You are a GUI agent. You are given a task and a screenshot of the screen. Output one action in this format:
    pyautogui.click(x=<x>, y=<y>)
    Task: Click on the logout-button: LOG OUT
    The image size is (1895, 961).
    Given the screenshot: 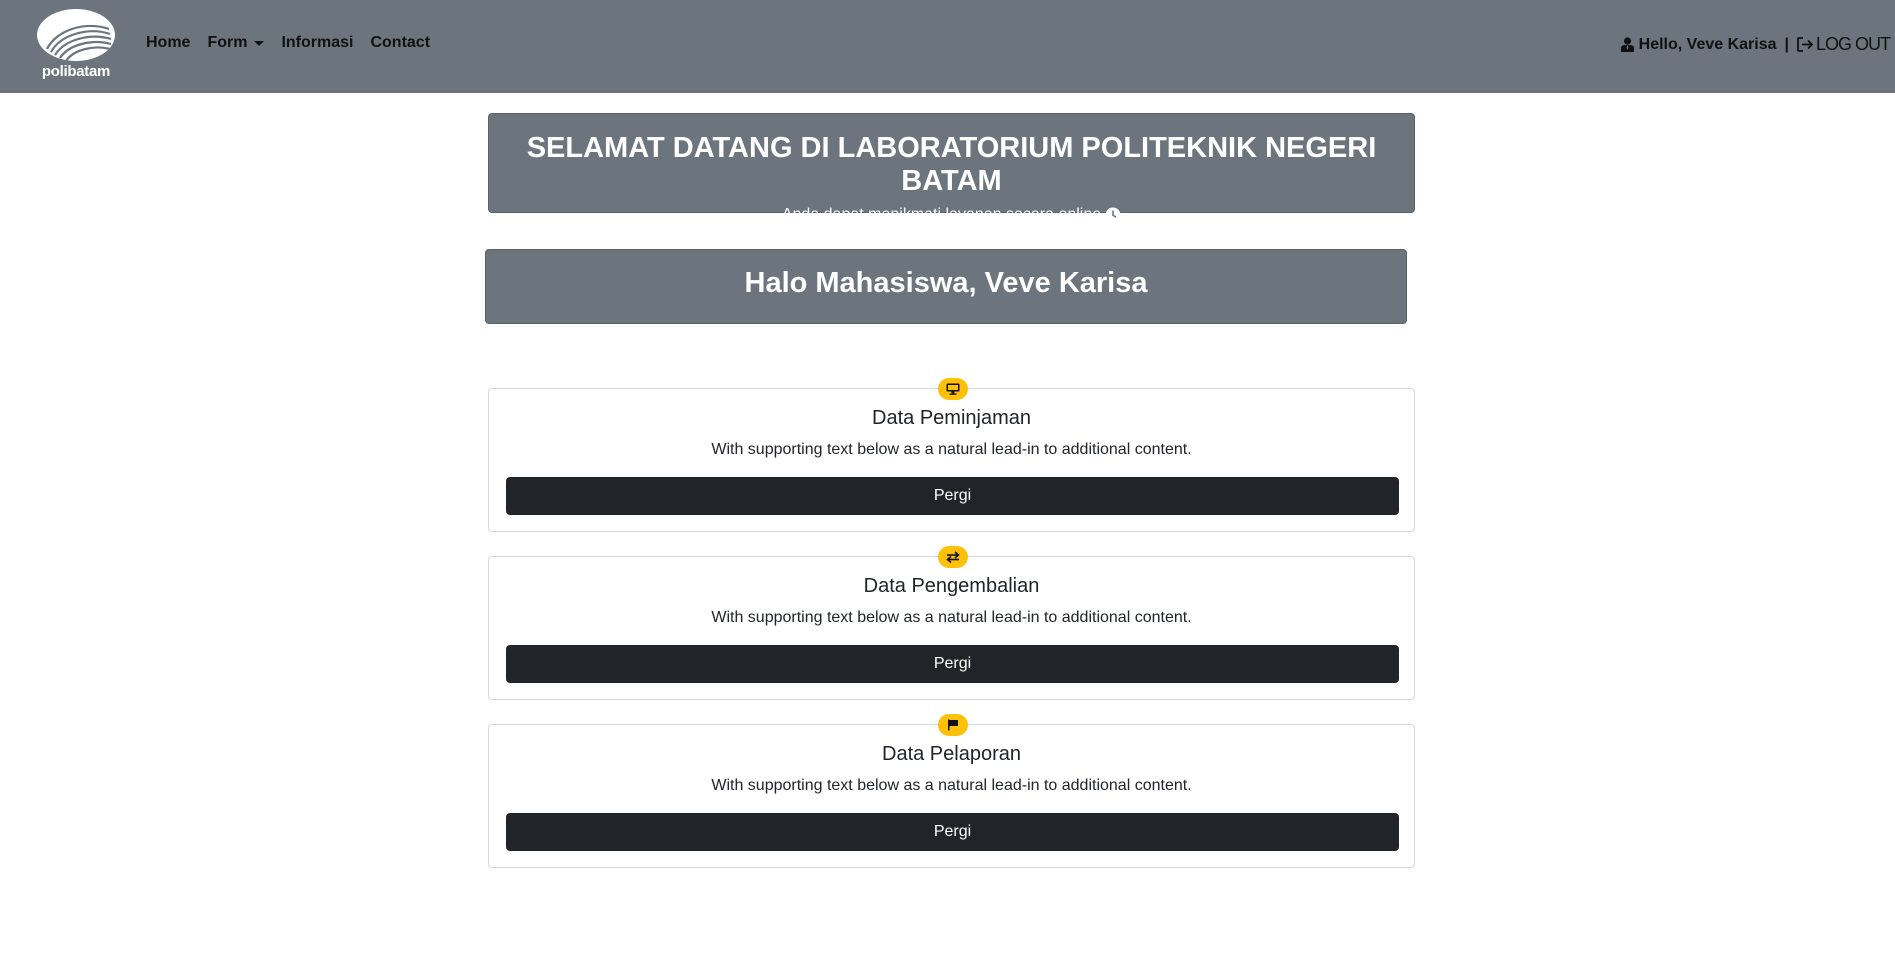 What is the action you would take?
    pyautogui.click(x=1844, y=44)
    